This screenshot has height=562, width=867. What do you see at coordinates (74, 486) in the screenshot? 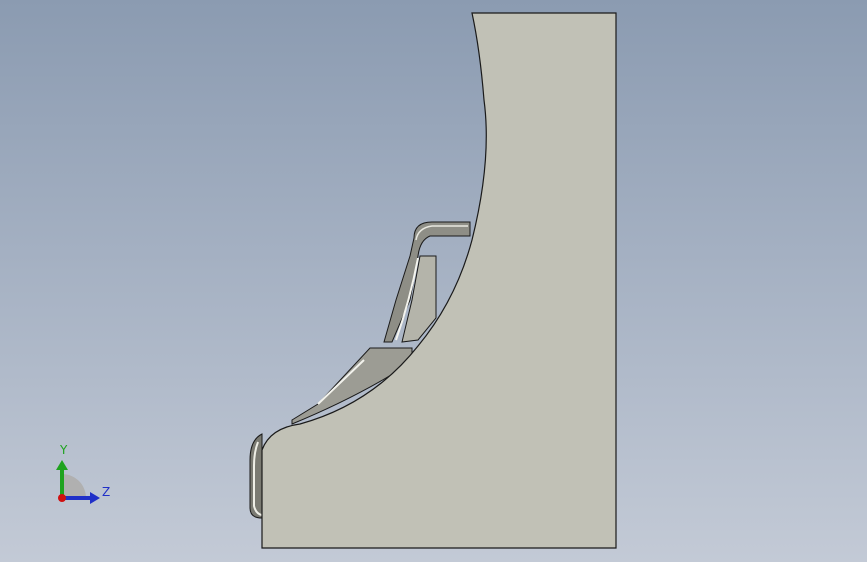
I see `triad-quadrant` at bounding box center [74, 486].